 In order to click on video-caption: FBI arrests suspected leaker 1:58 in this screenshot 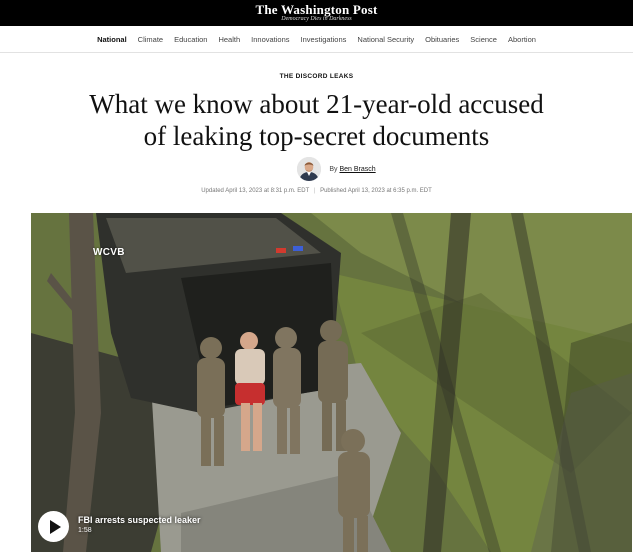, I will do `click(139, 525)`.